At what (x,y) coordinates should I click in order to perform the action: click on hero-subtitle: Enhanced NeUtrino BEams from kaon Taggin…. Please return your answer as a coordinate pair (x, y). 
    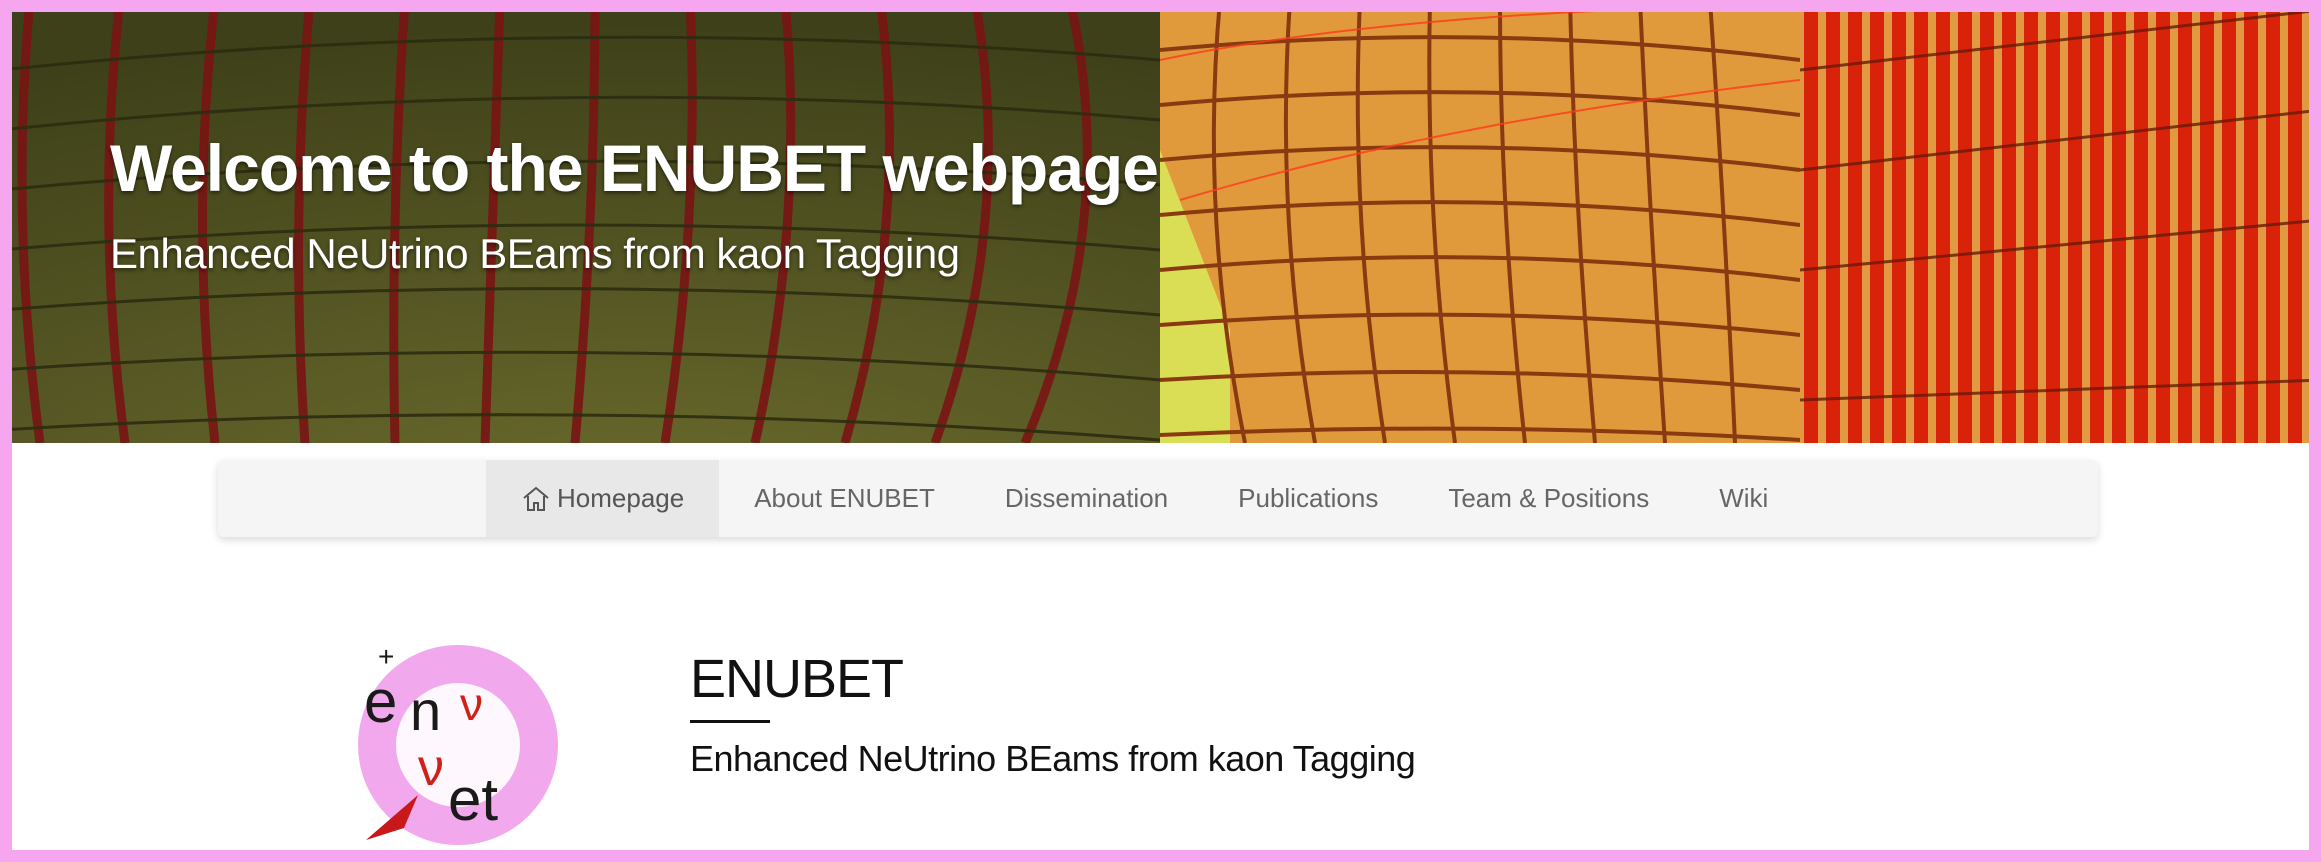
    Looking at the image, I should click on (535, 253).